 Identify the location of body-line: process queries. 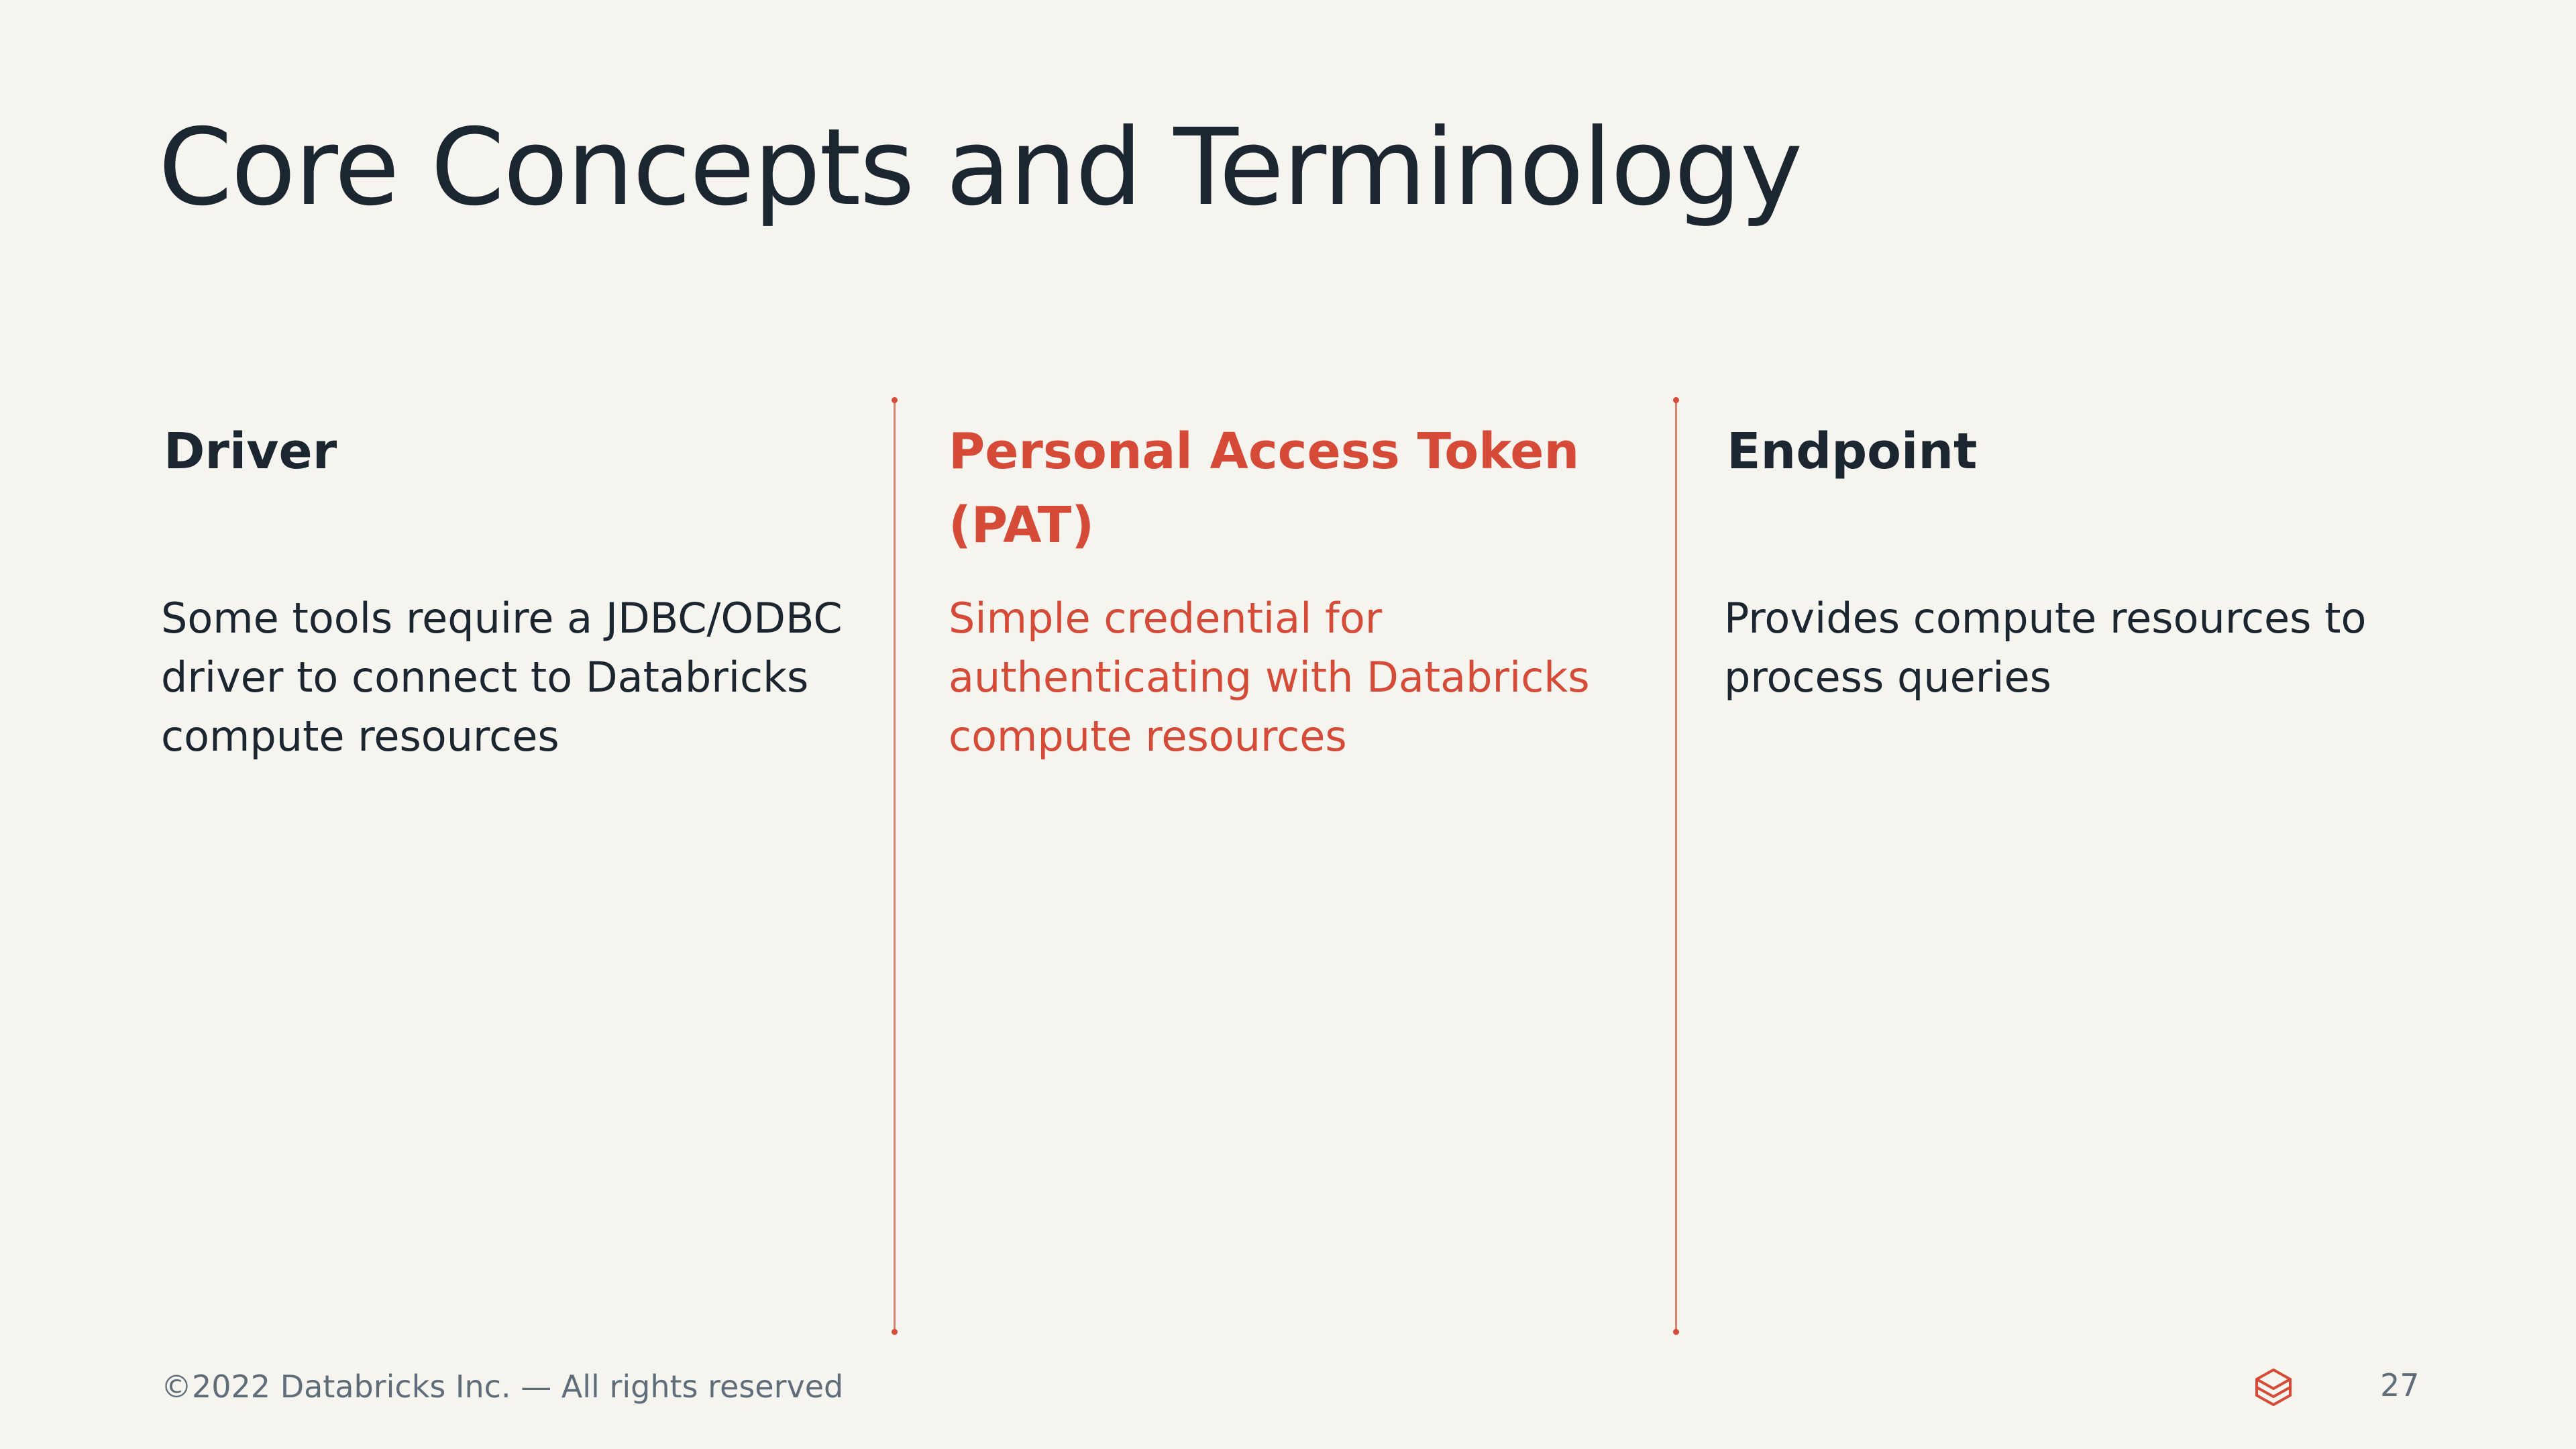
(1887, 677).